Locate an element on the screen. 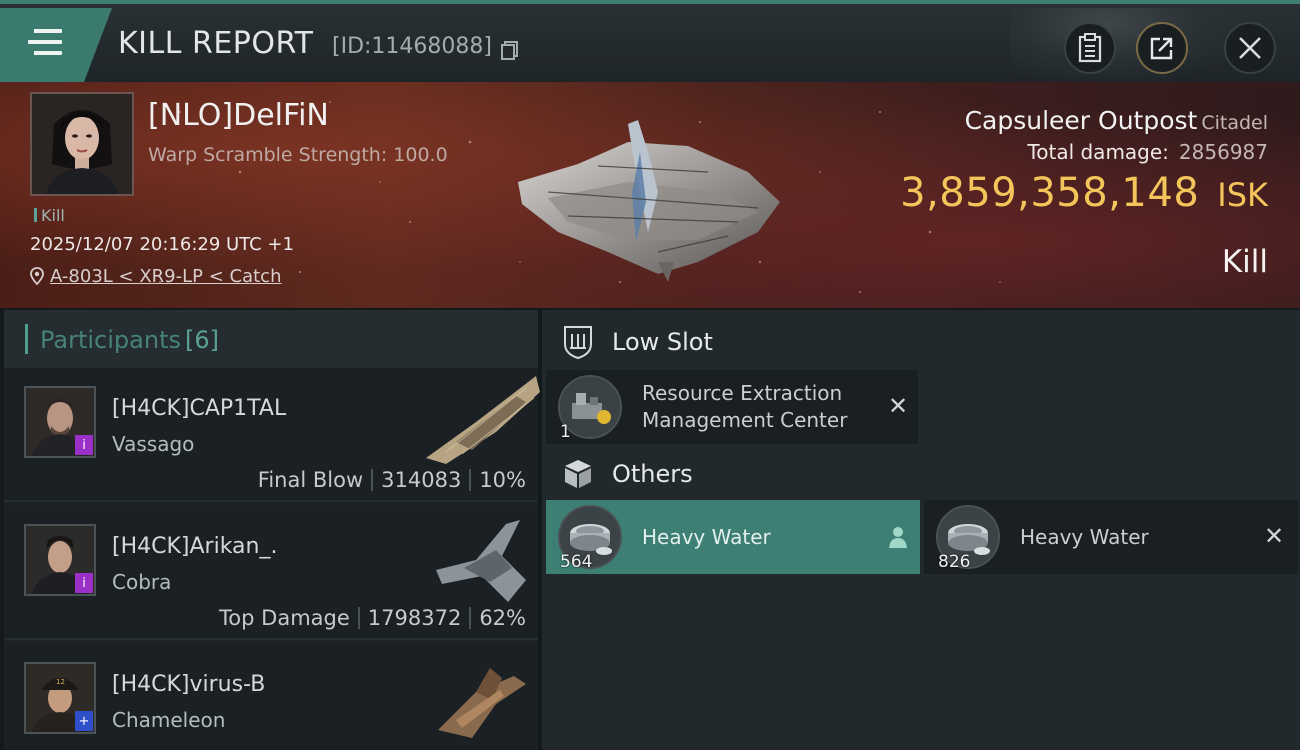  participants-title: Participants [6] is located at coordinates (129, 340).